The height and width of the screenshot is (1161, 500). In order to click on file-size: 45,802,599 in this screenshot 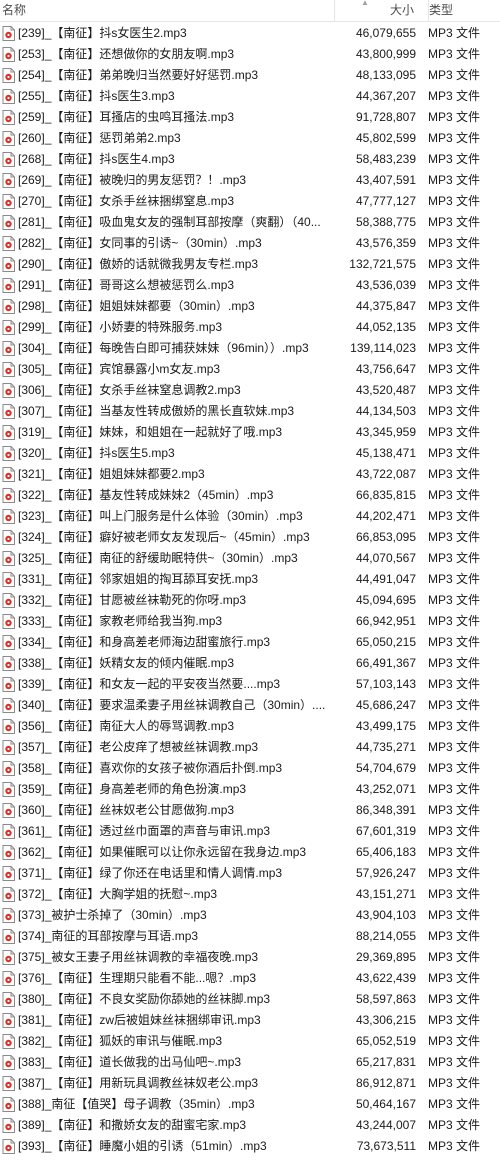, I will do `click(385, 138)`.